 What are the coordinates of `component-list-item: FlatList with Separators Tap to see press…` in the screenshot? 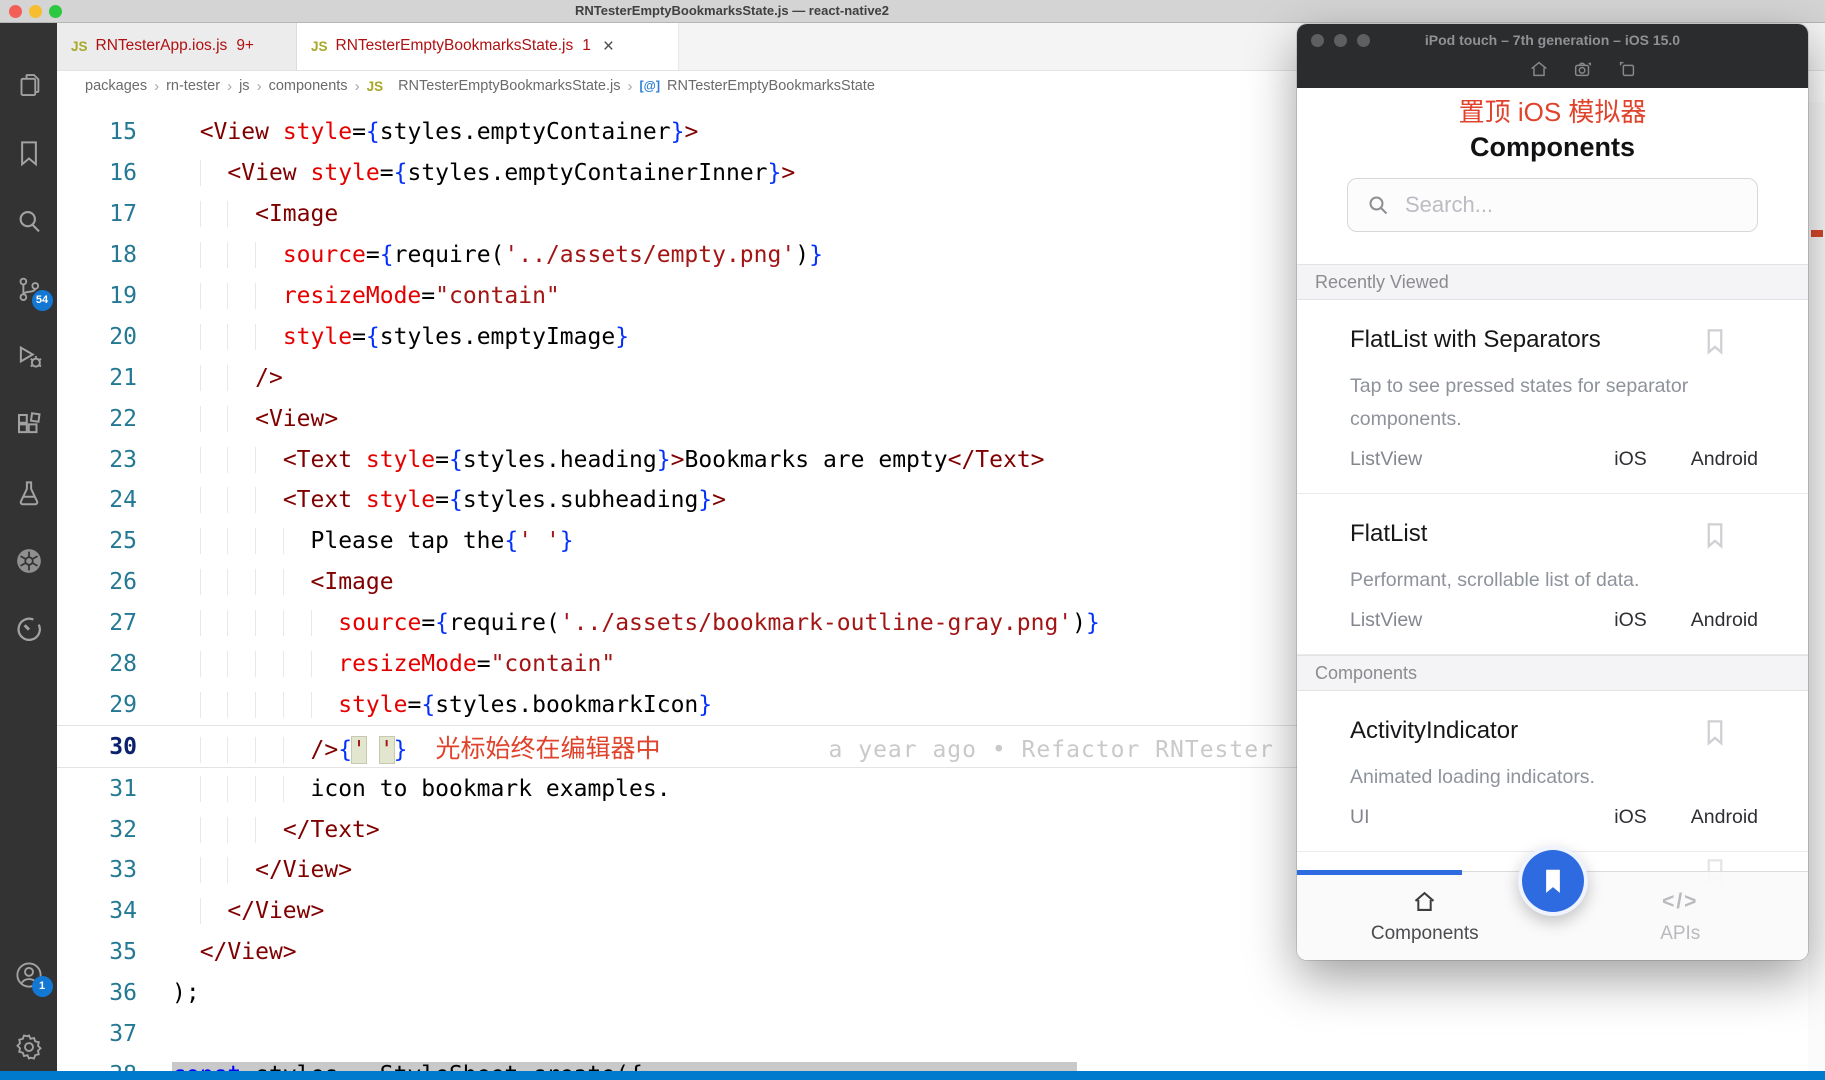 It's located at (1552, 397).